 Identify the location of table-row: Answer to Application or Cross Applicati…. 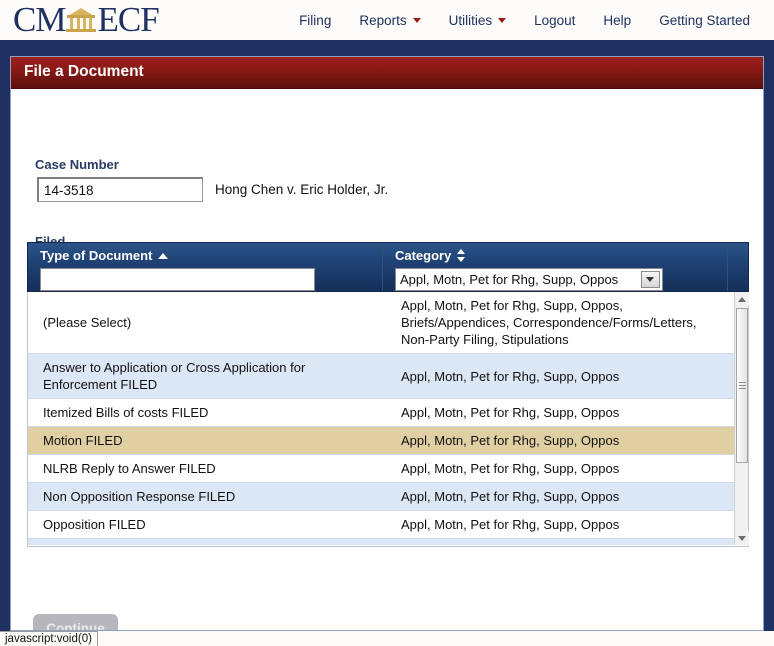
(381, 376).